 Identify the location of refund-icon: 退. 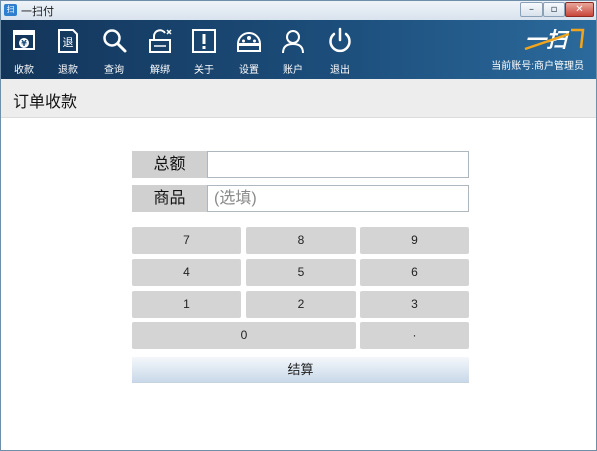
(68, 41).